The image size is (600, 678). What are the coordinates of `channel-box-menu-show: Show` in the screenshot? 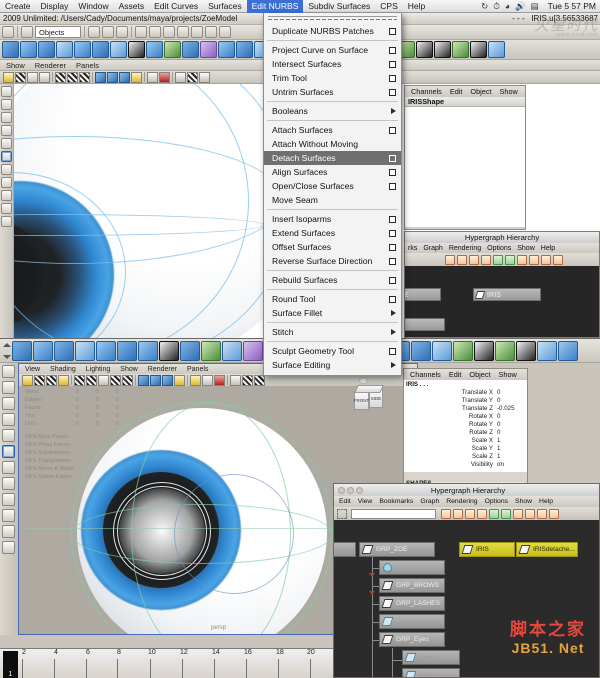 It's located at (508, 374).